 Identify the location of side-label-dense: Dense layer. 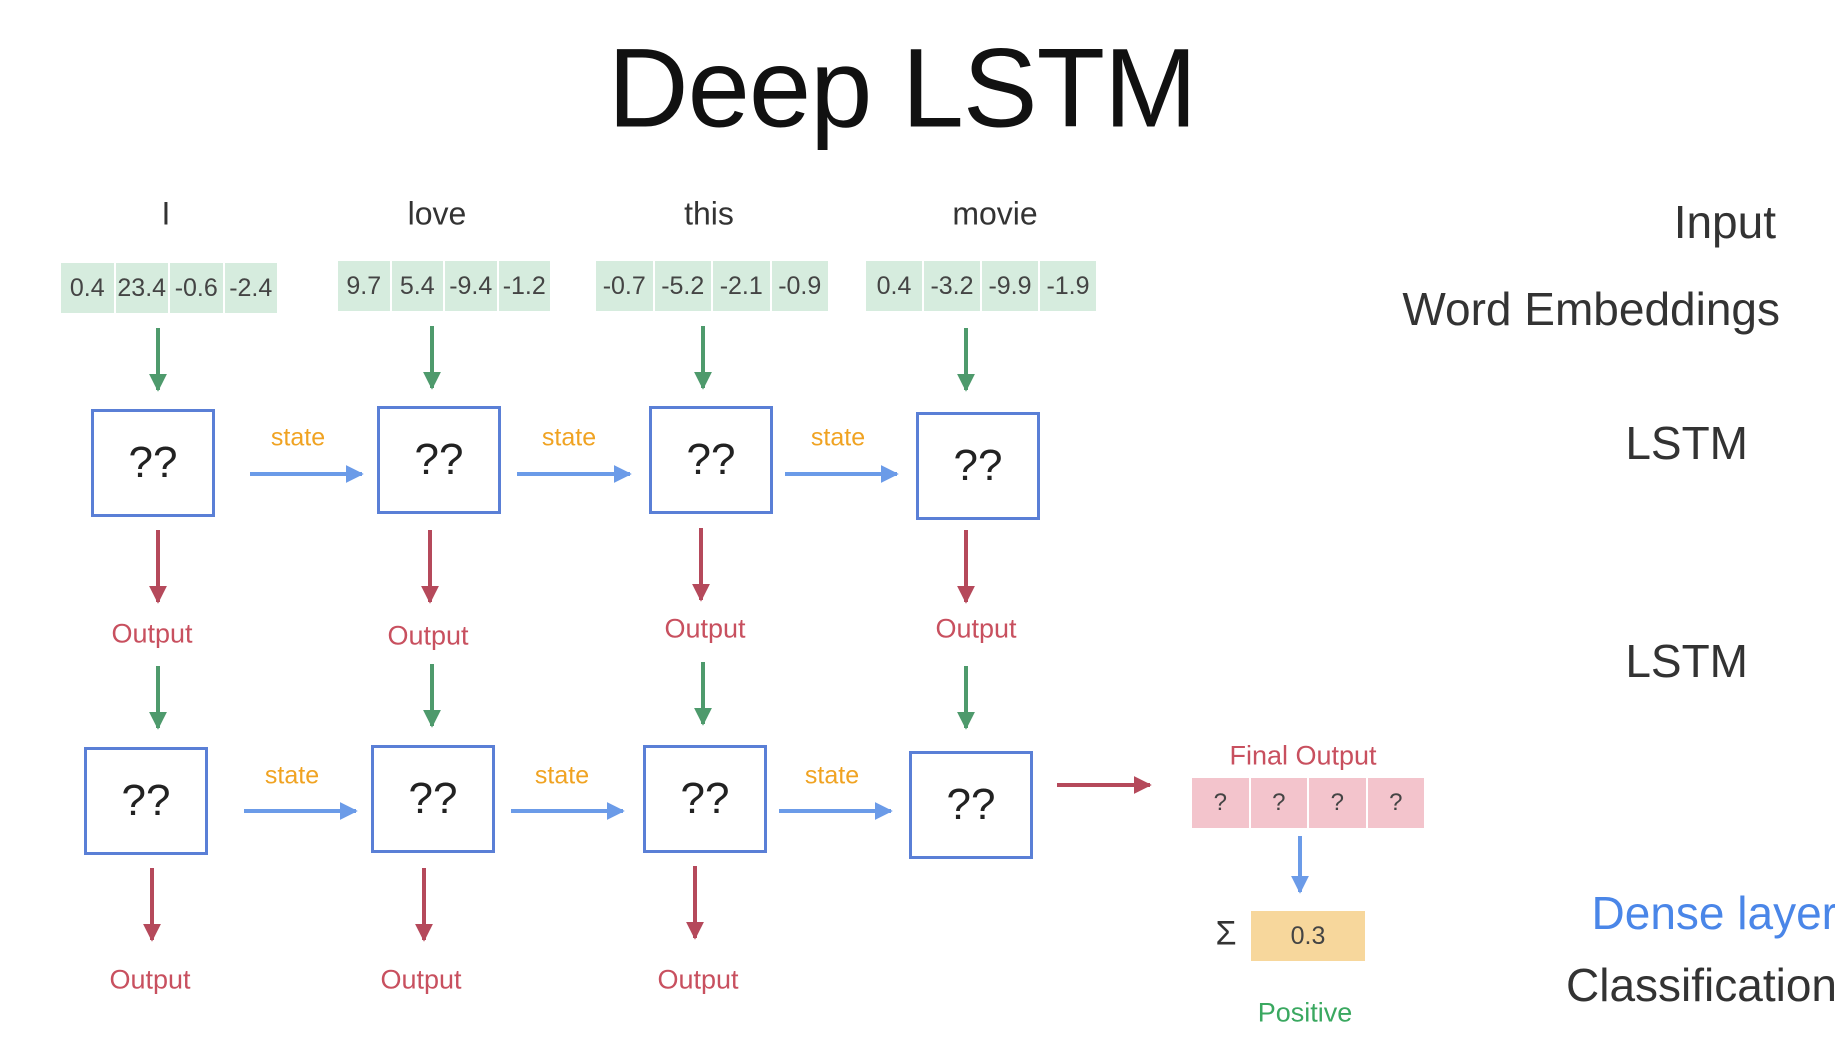
(1713, 913).